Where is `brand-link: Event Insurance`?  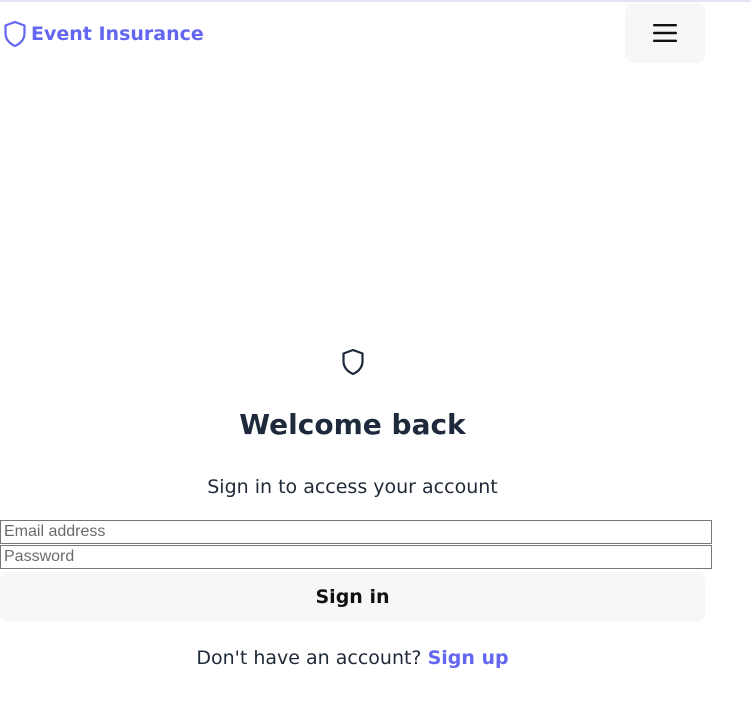
brand-link: Event Insurance is located at coordinates (103, 34).